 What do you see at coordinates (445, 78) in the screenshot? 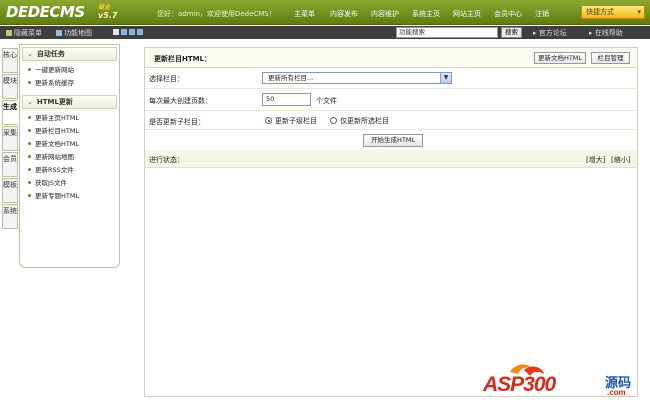
I see `chevron-down-icon: ▼` at bounding box center [445, 78].